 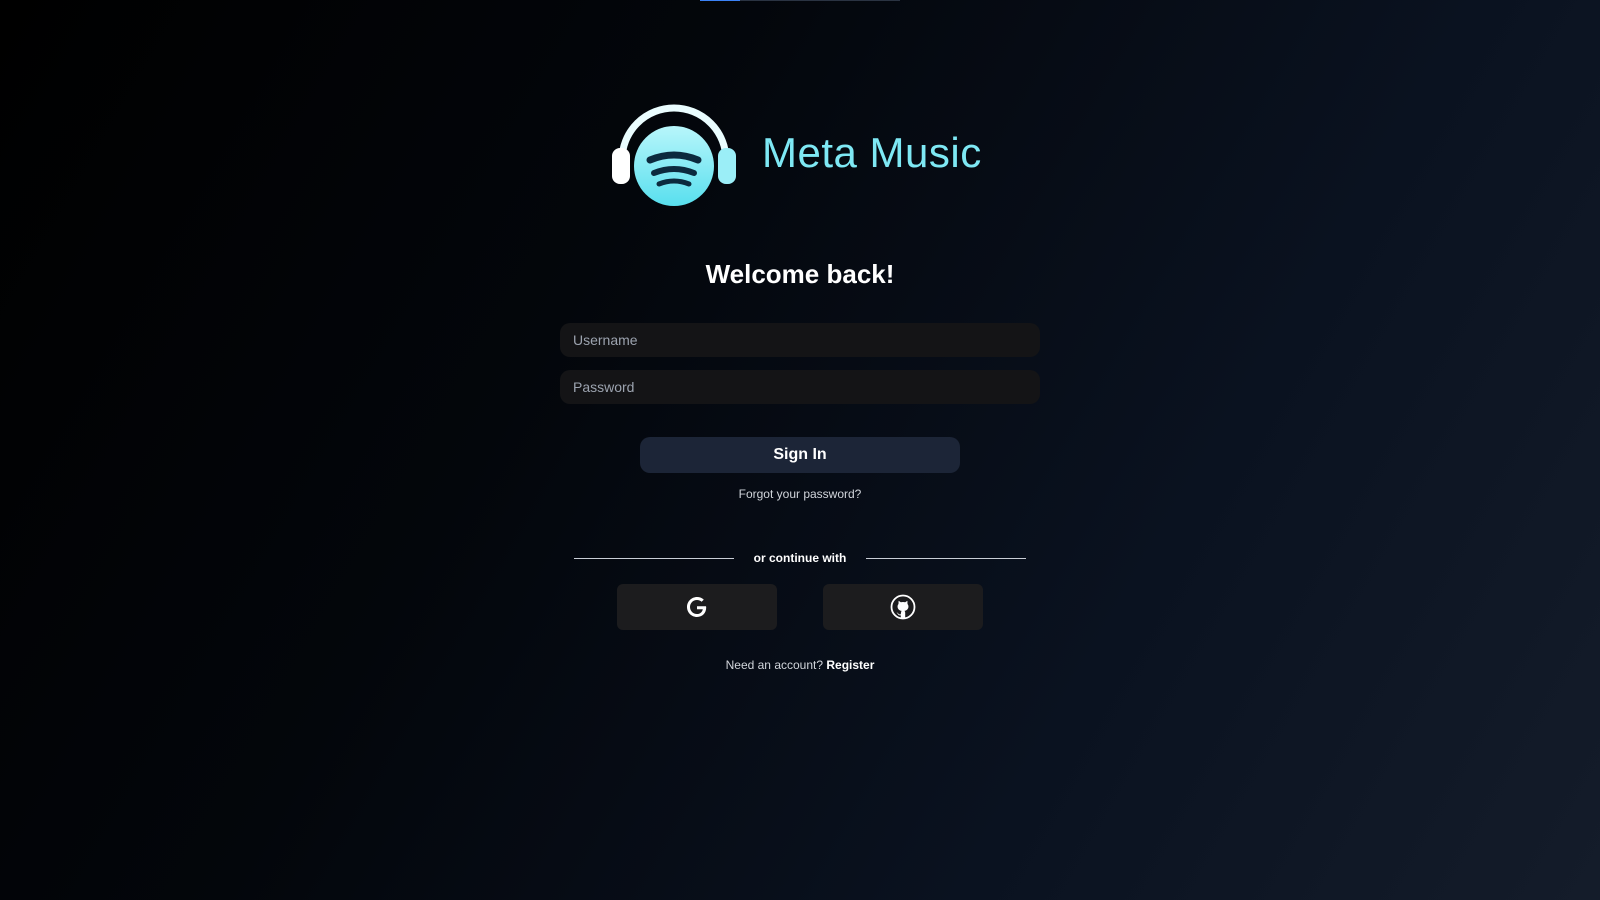 What do you see at coordinates (800, 274) in the screenshot?
I see `welcome-heading: Welcome back!` at bounding box center [800, 274].